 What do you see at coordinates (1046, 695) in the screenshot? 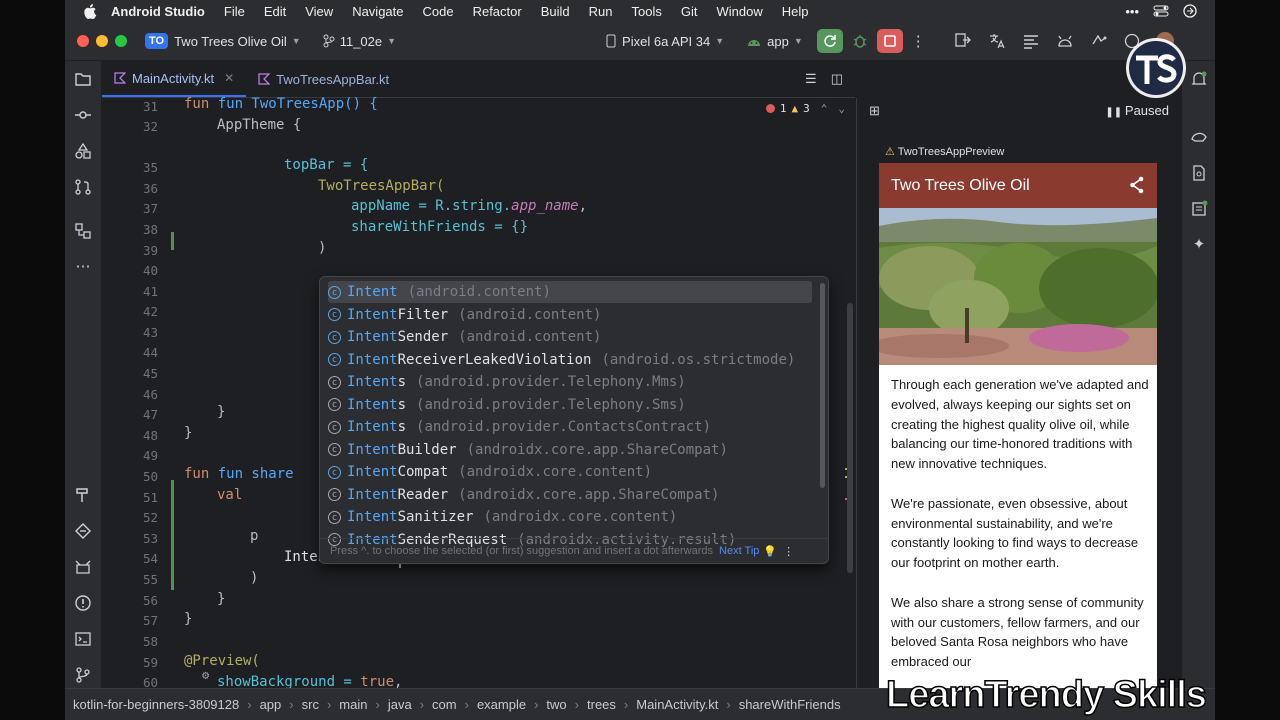
I see `watermark-text: LearnTrendy Skills` at bounding box center [1046, 695].